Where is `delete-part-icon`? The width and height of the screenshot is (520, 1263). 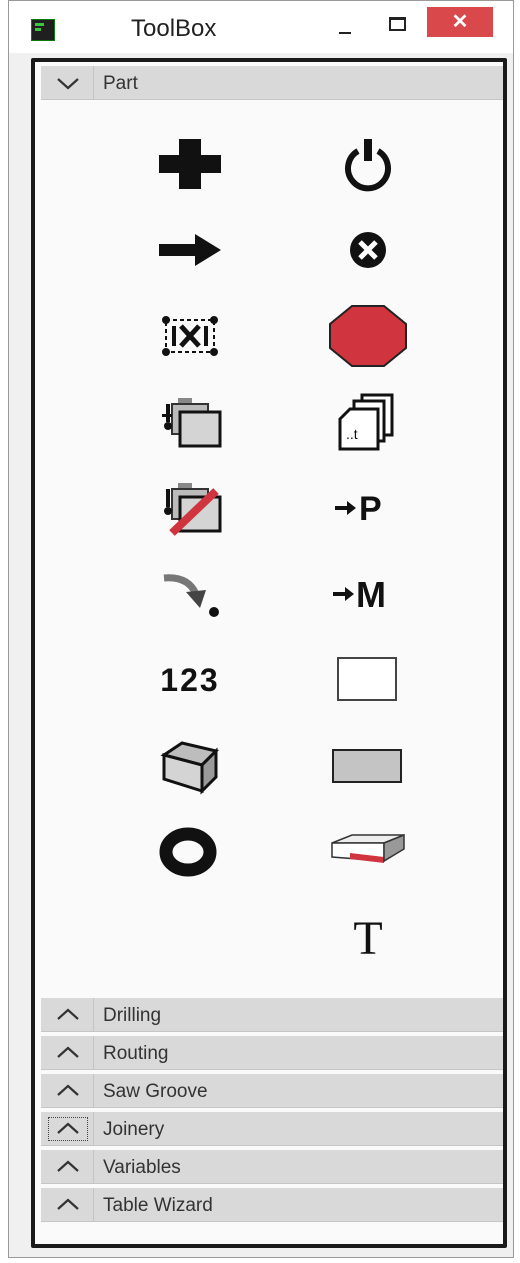
delete-part-icon is located at coordinates (193, 509).